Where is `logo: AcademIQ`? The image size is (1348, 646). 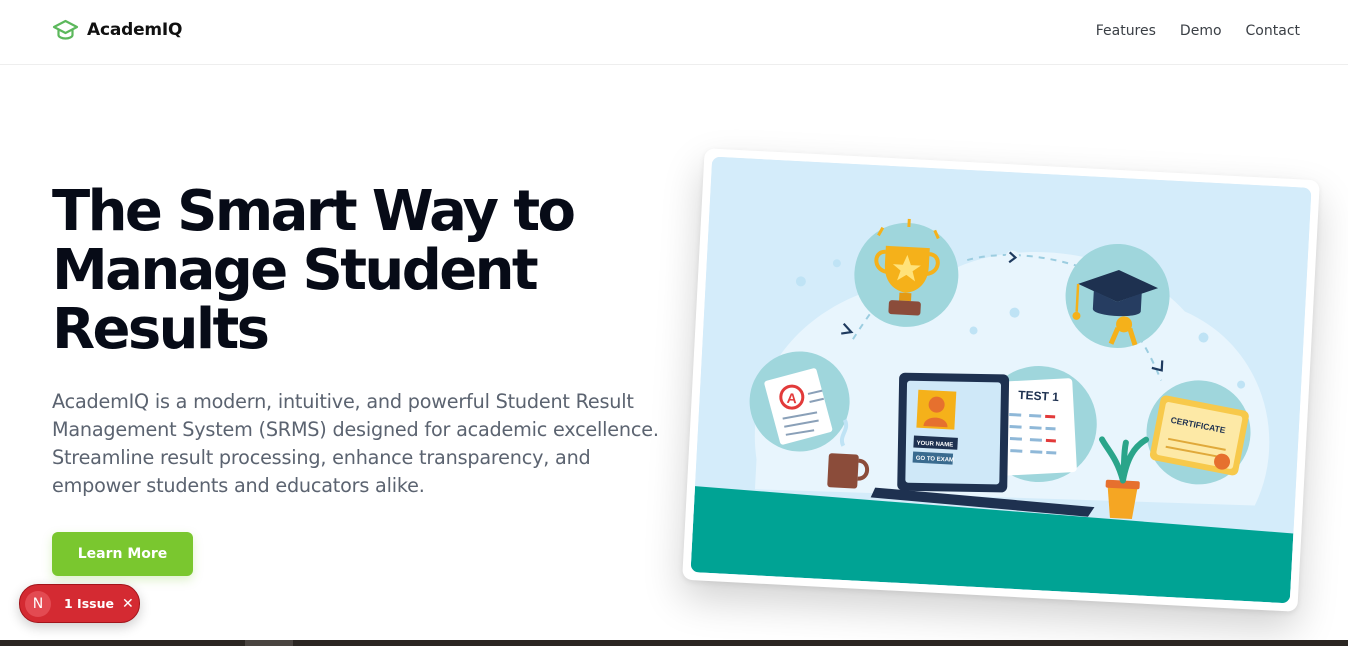 logo: AcademIQ is located at coordinates (117, 30).